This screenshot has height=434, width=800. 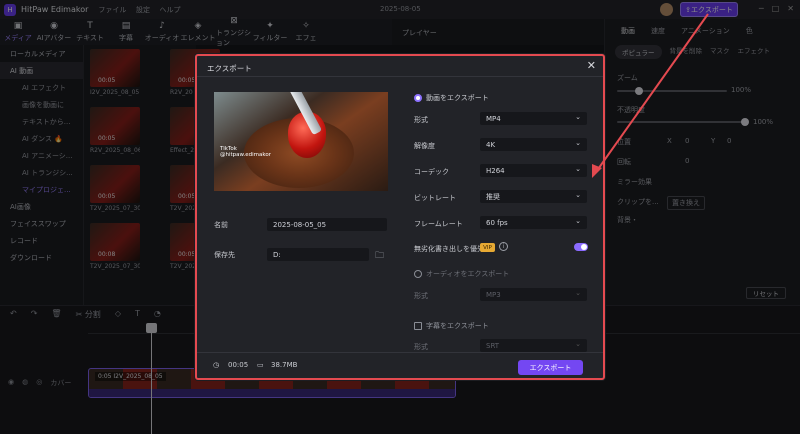 I want to click on export-video-radio, so click(x=418, y=98).